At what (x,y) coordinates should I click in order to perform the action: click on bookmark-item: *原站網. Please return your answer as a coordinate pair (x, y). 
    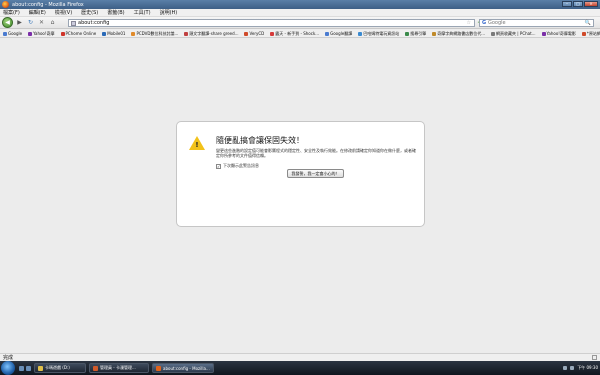
    Looking at the image, I should click on (590, 33).